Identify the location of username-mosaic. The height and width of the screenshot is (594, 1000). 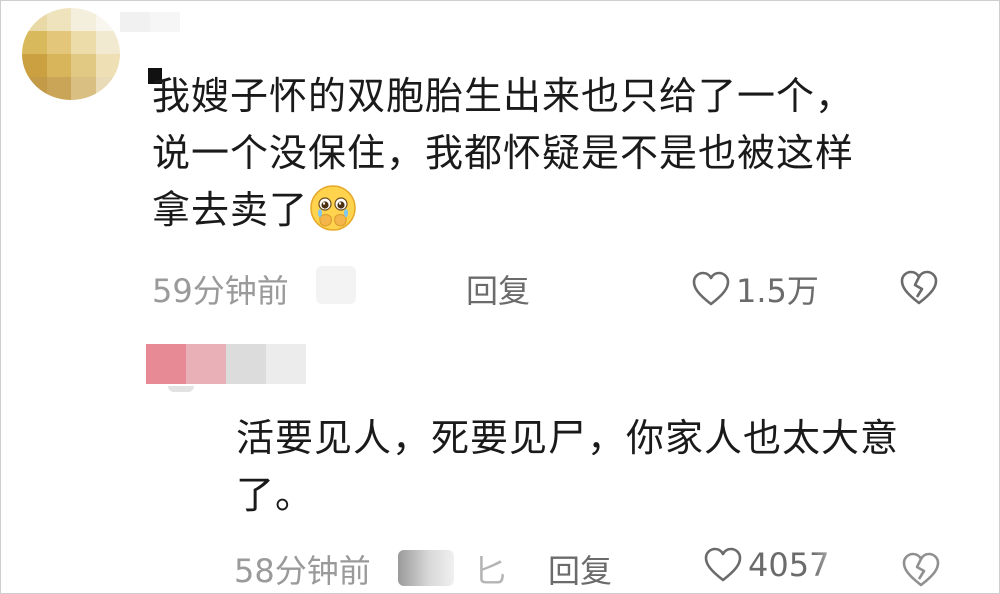
(150, 22).